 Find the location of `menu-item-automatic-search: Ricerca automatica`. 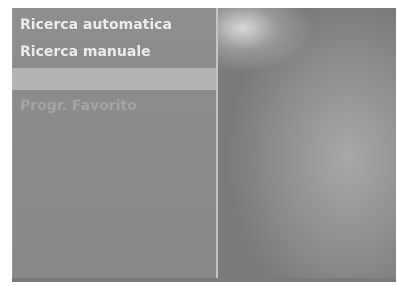

menu-item-automatic-search: Ricerca automatica is located at coordinates (114, 25).